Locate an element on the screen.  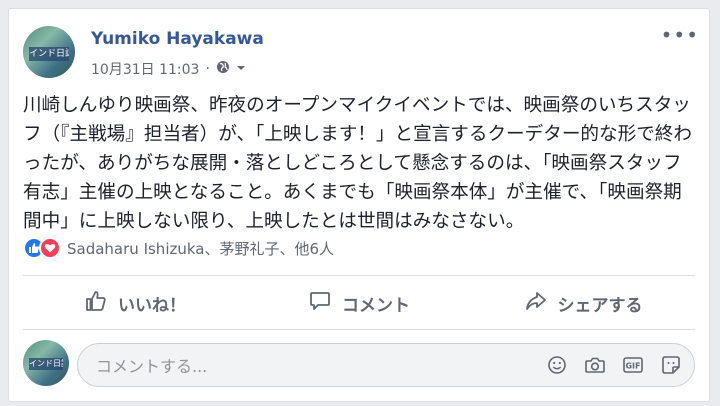
like-label: いいね！ is located at coordinates (152, 305).